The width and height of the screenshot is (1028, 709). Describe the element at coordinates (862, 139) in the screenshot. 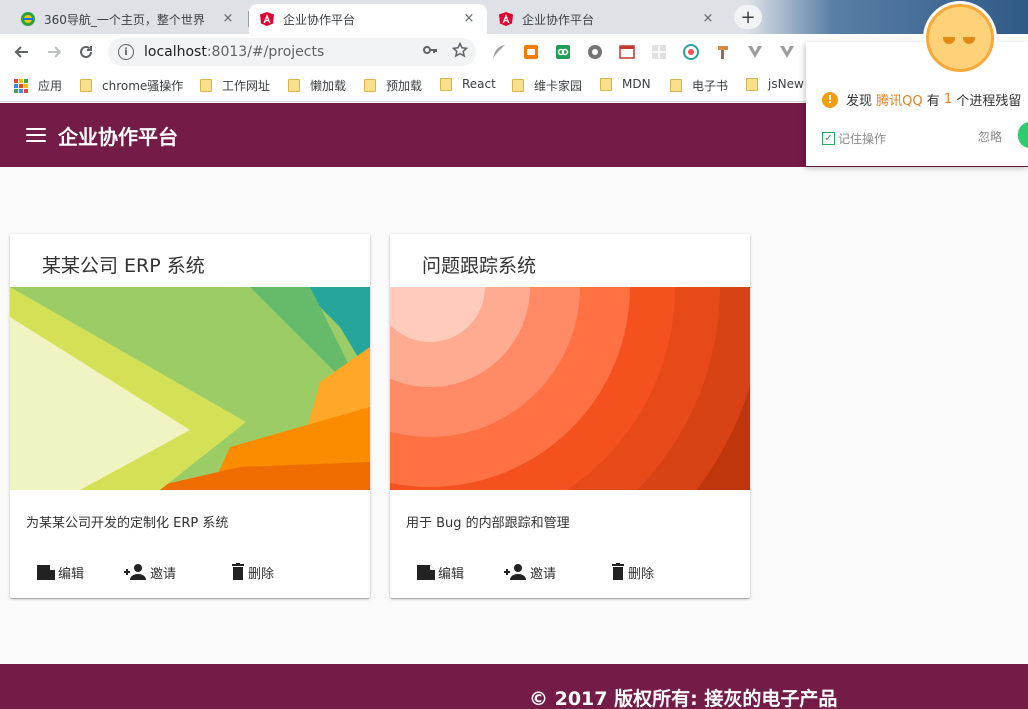

I see `remember-label: 记住操作` at that location.